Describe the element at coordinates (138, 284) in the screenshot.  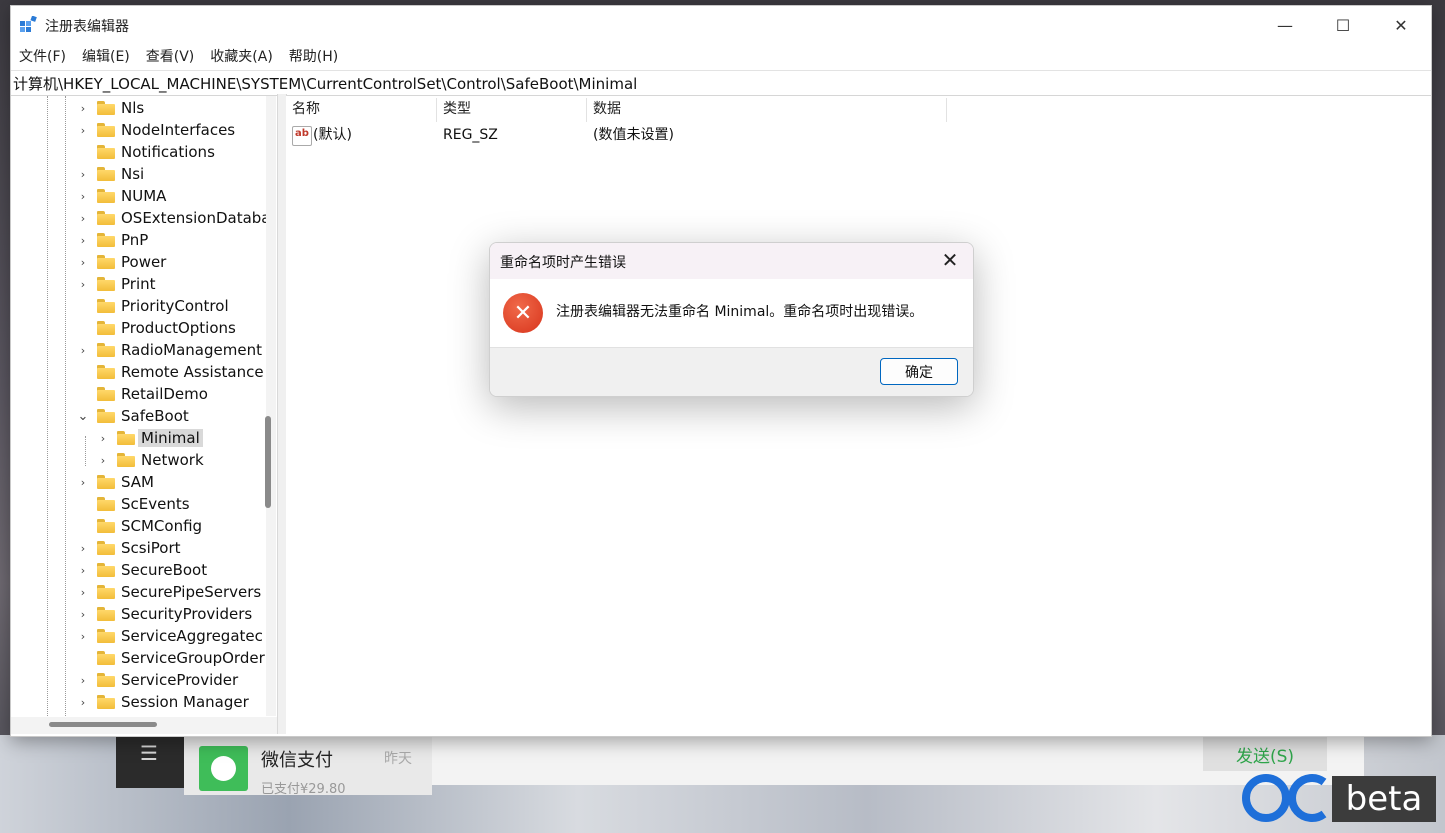
I see `tree-item-label: Print` at that location.